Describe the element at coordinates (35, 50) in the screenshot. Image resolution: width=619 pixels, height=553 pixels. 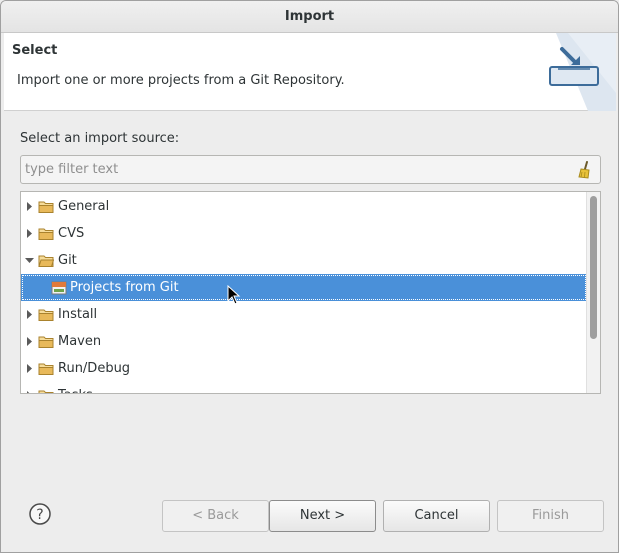
I see `wizard-page-title: Select` at that location.